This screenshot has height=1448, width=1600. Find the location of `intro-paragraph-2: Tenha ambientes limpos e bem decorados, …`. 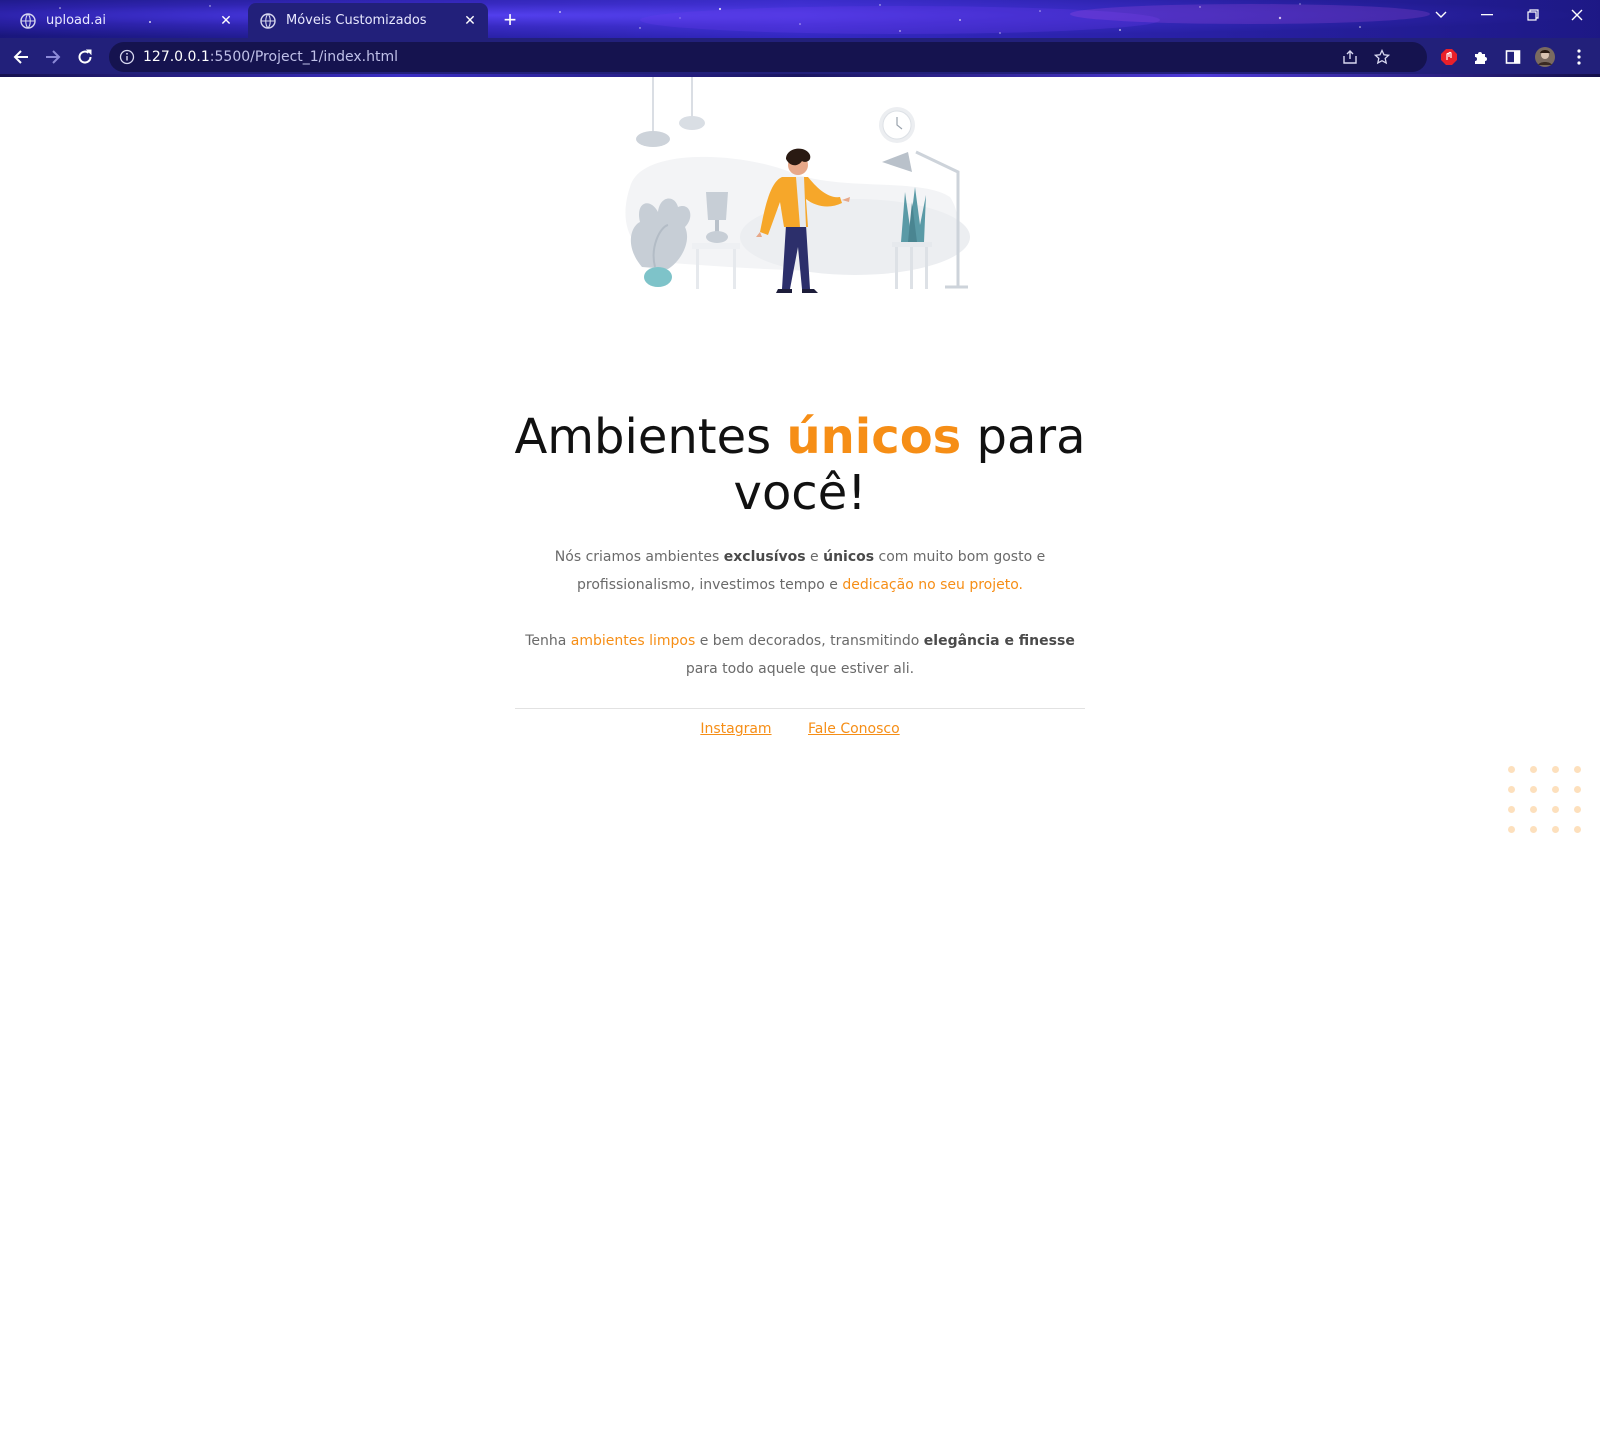

intro-paragraph-2: Tenha ambientes limpos e bem decorados, … is located at coordinates (800, 655).